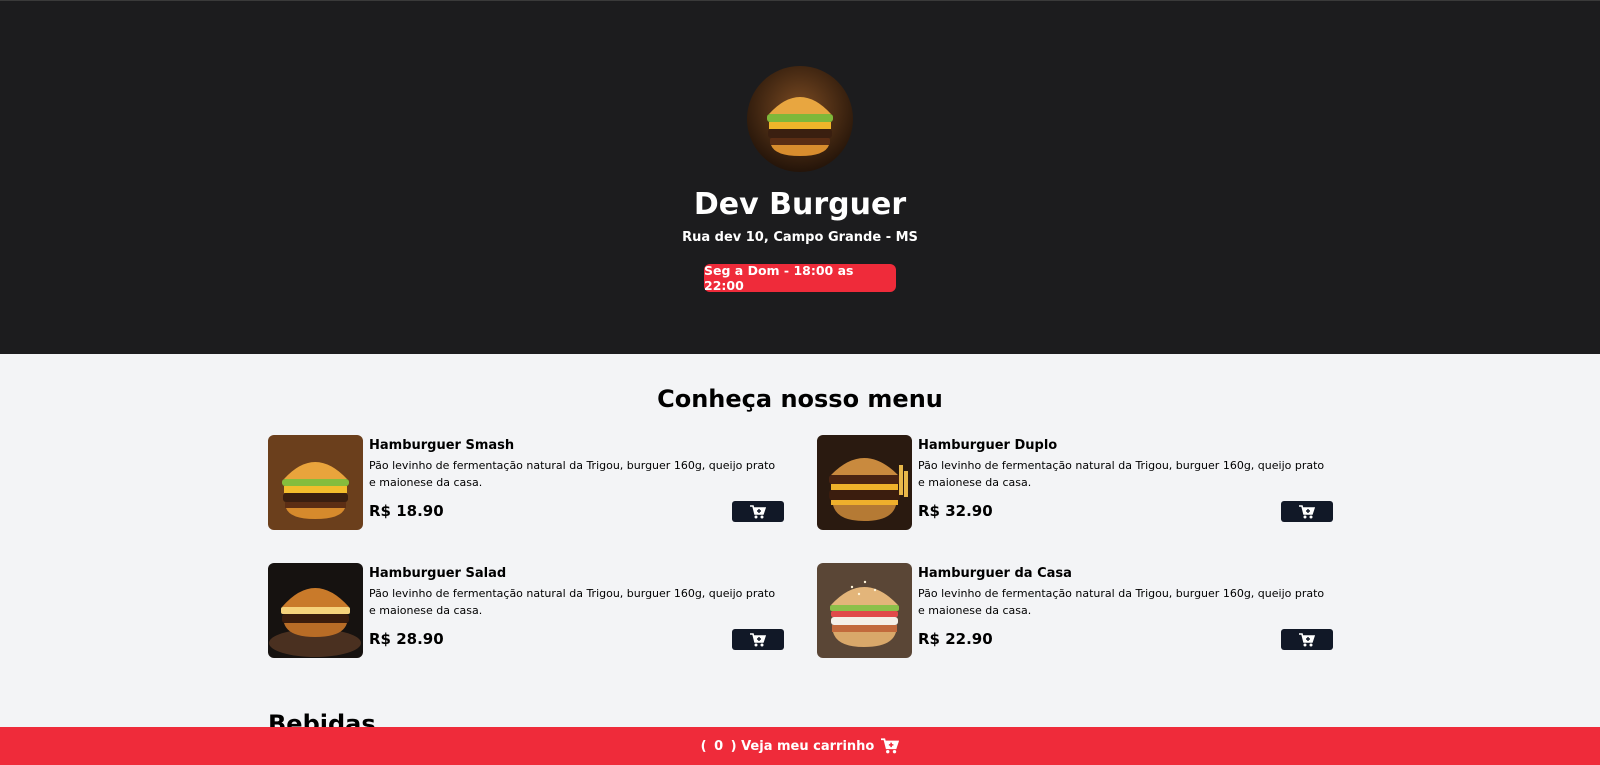 The image size is (1600, 765). I want to click on view-cart-button: ( 0 ) Veja meu carrinho, so click(800, 746).